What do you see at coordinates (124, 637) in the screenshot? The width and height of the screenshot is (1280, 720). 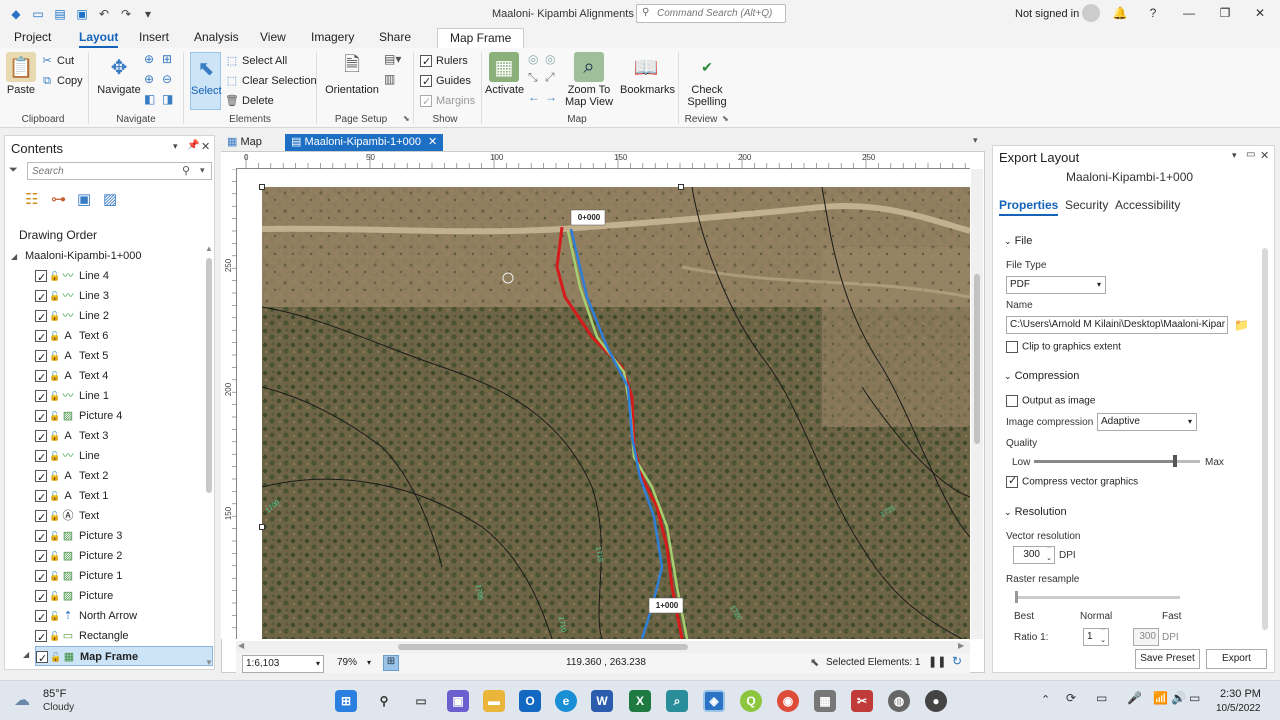 I see `layer-item: 🔓▭ Rectangle` at bounding box center [124, 637].